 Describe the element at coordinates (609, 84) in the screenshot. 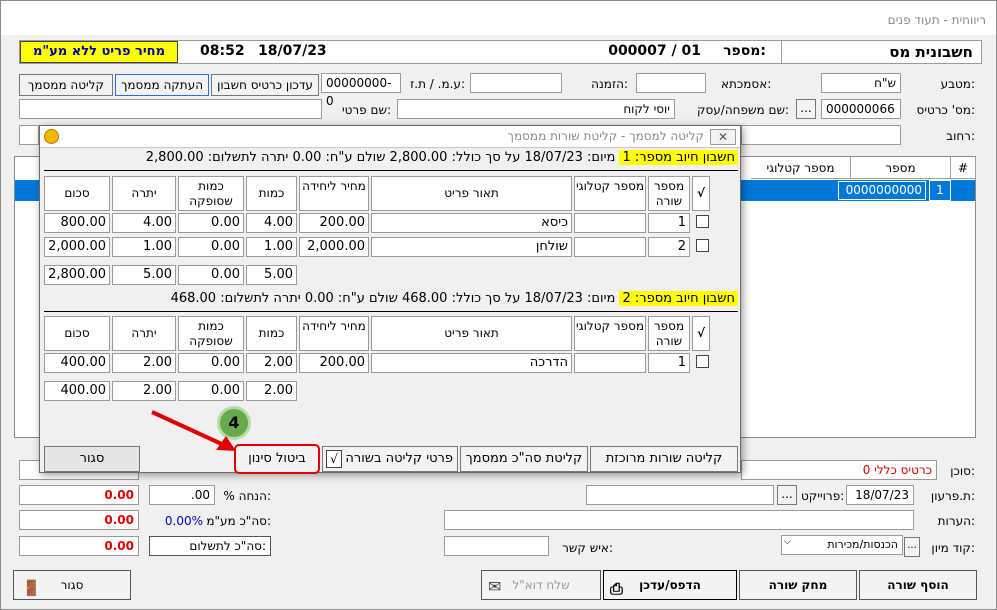

I see `order-label: הזמנה:` at that location.